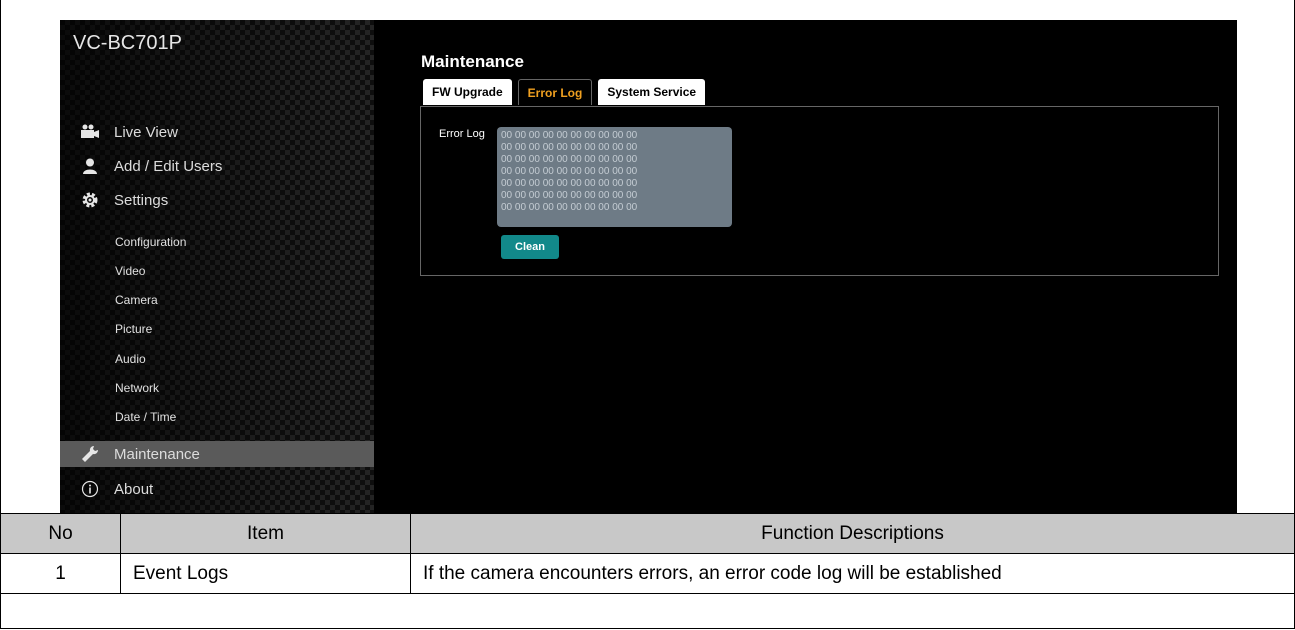 The image size is (1295, 630). I want to click on nav-live-view-label: Live View, so click(146, 132).